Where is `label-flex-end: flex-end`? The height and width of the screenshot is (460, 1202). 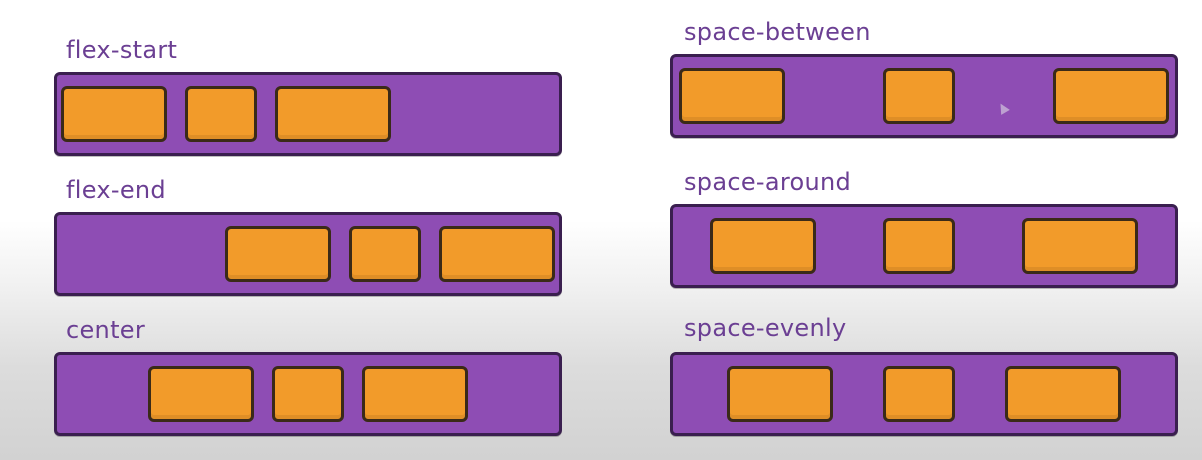
label-flex-end: flex-end is located at coordinates (116, 190).